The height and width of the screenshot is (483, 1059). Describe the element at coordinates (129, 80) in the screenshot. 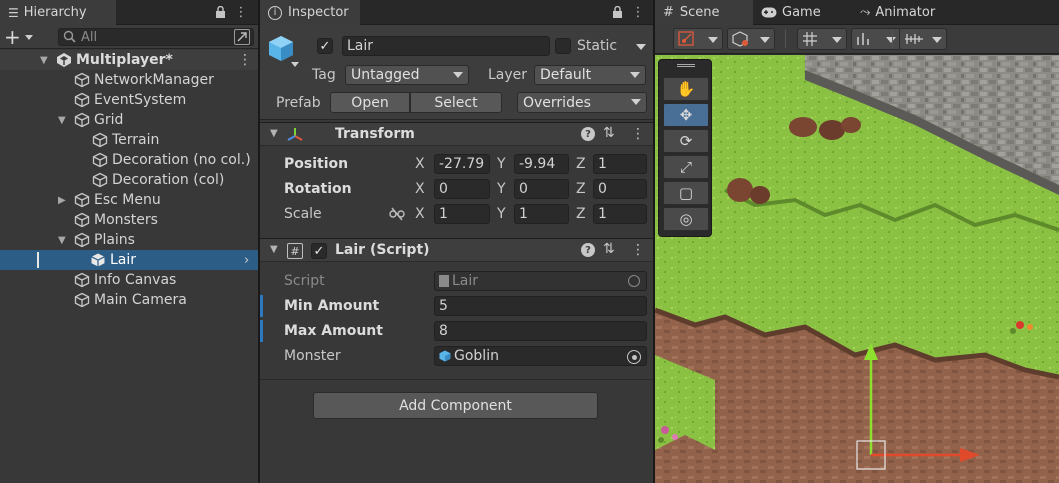

I see `hierarchy-item-networkmanager: NetworkManager` at that location.